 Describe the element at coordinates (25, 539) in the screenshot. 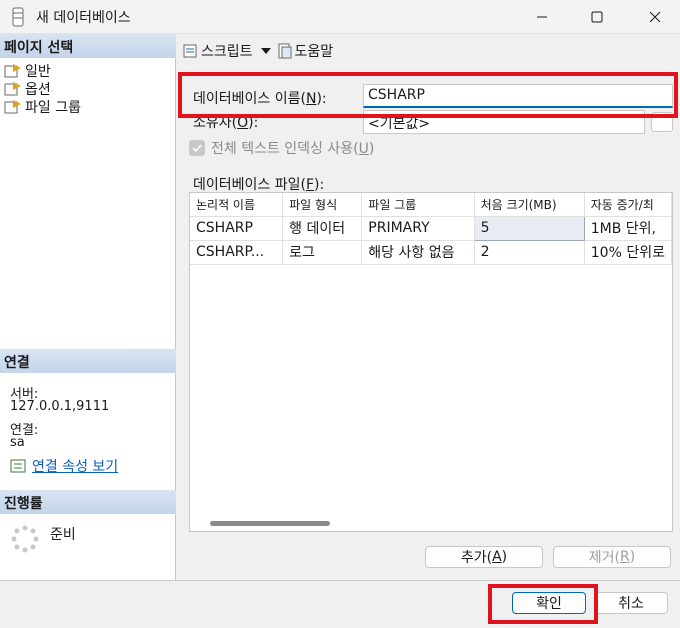

I see `progress-spinner-icon` at that location.